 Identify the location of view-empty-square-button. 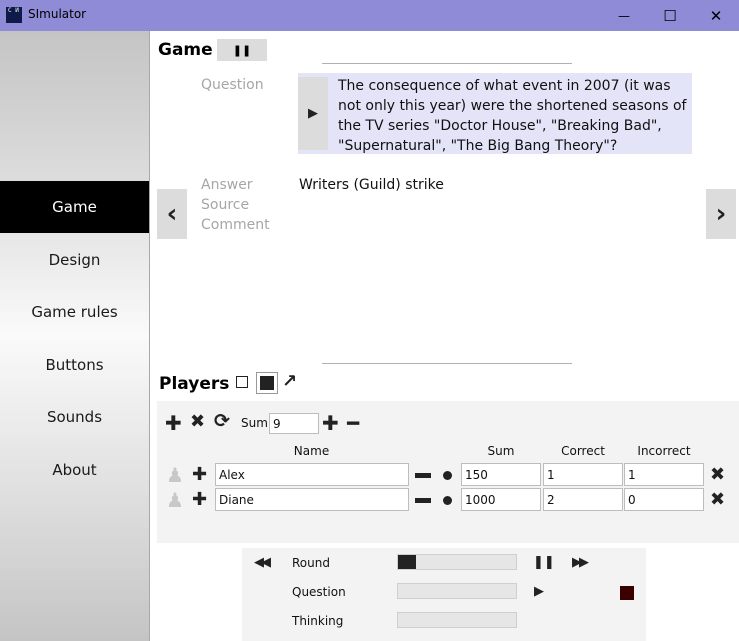
(242, 382).